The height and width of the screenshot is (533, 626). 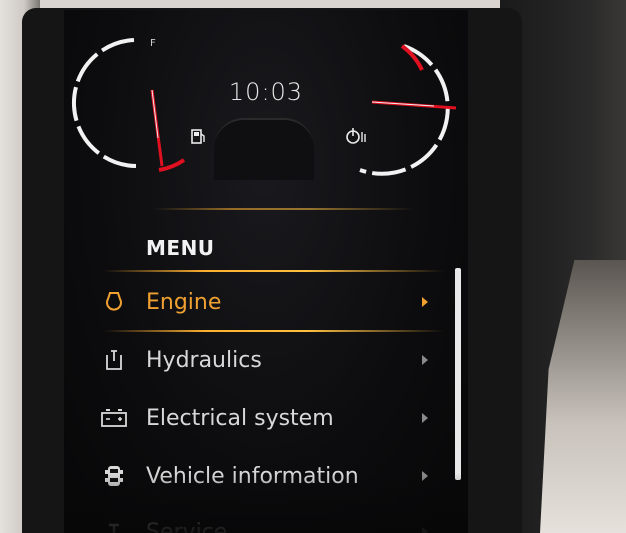 What do you see at coordinates (198, 136) in the screenshot?
I see `fuel-pump-icon` at bounding box center [198, 136].